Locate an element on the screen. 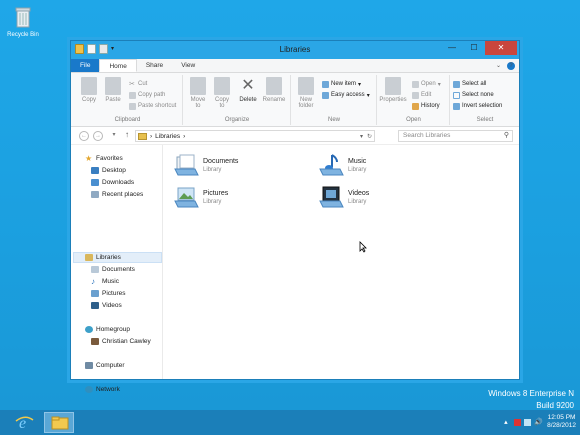 The height and width of the screenshot is (435, 580). paste-button: Paste is located at coordinates (113, 90).